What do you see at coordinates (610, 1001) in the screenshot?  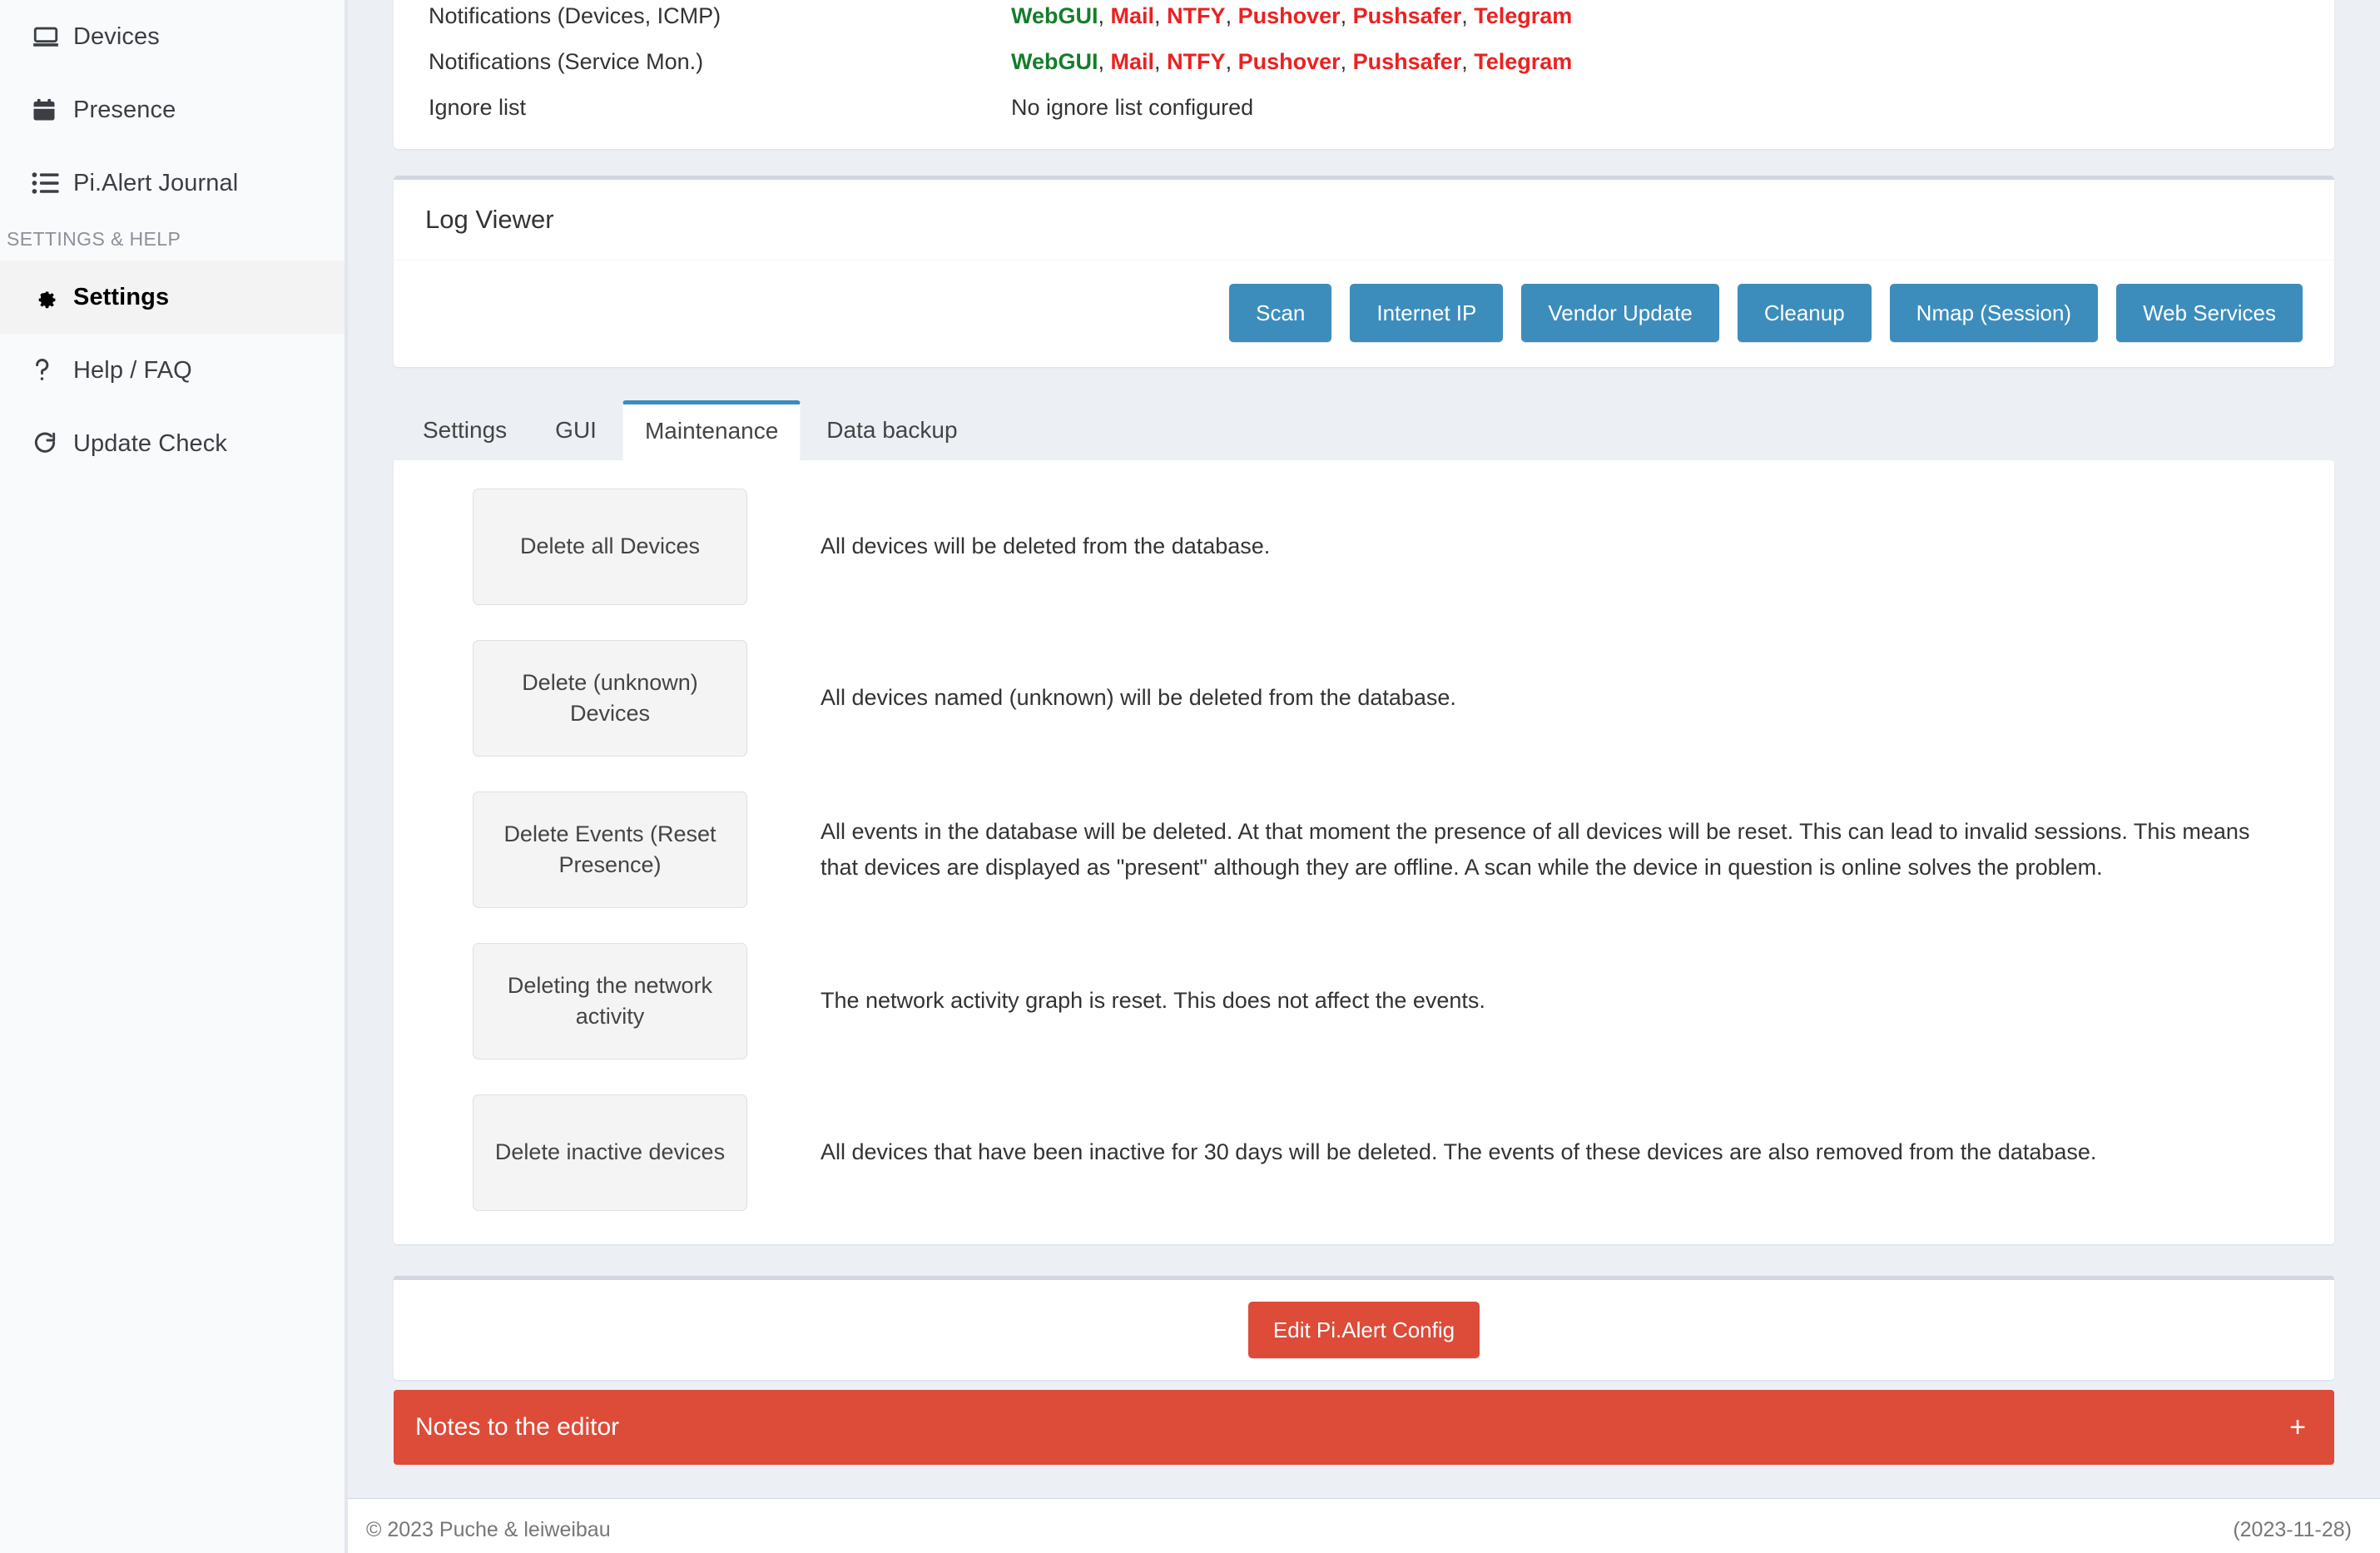 I see `delete-network-activity-button: Deleting the network activity` at bounding box center [610, 1001].